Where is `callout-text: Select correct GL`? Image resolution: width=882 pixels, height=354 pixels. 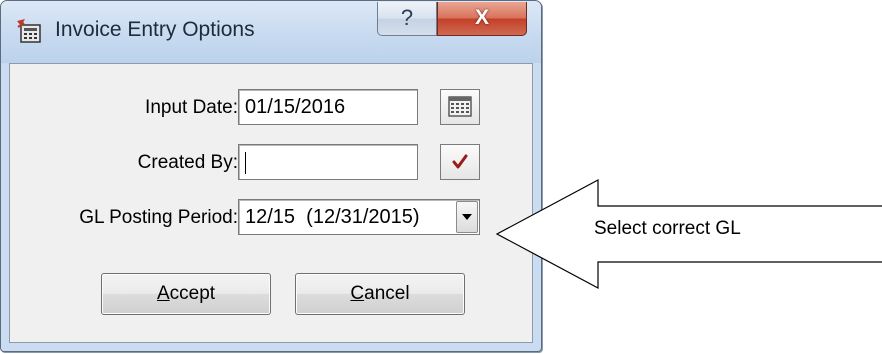
callout-text: Select correct GL is located at coordinates (667, 228).